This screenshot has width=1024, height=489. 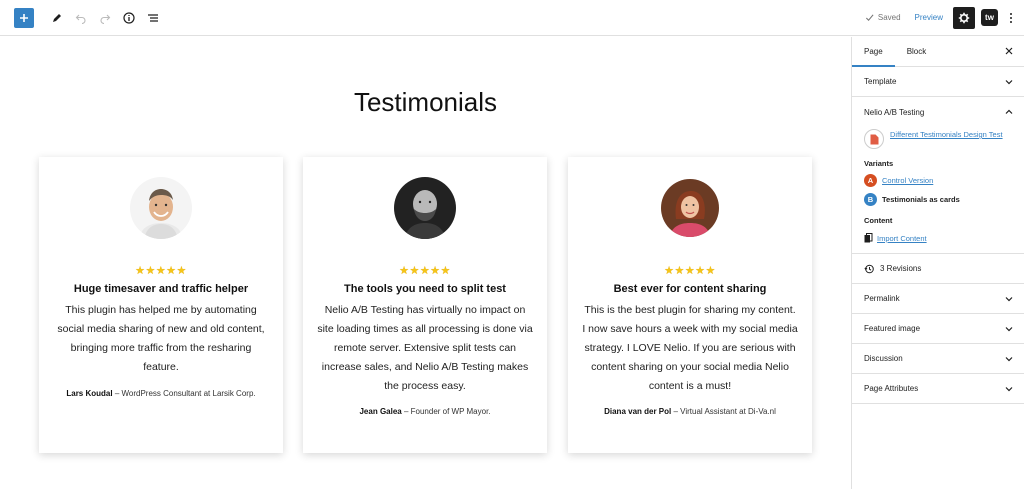 I want to click on undo-icon, so click(x=80, y=19).